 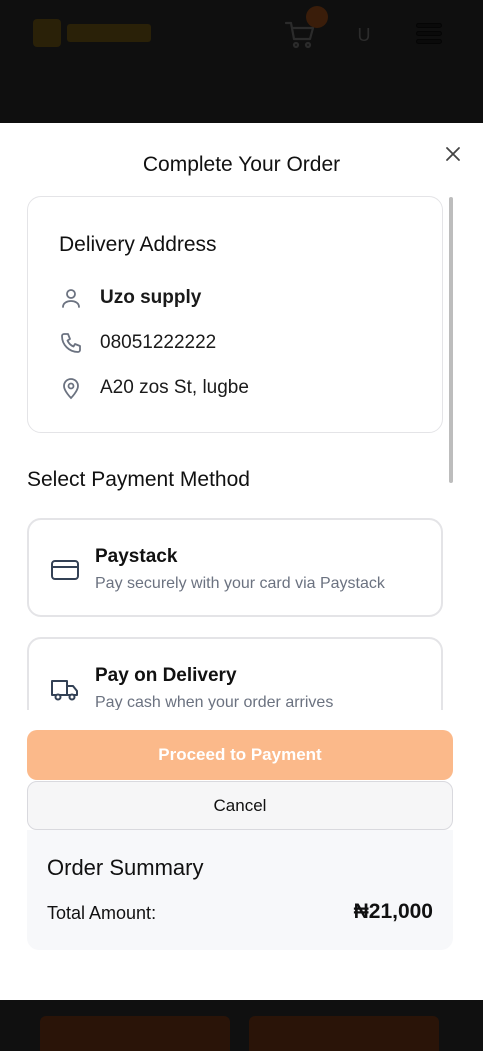 What do you see at coordinates (125, 867) in the screenshot?
I see `order-summary-title: Order Summary` at bounding box center [125, 867].